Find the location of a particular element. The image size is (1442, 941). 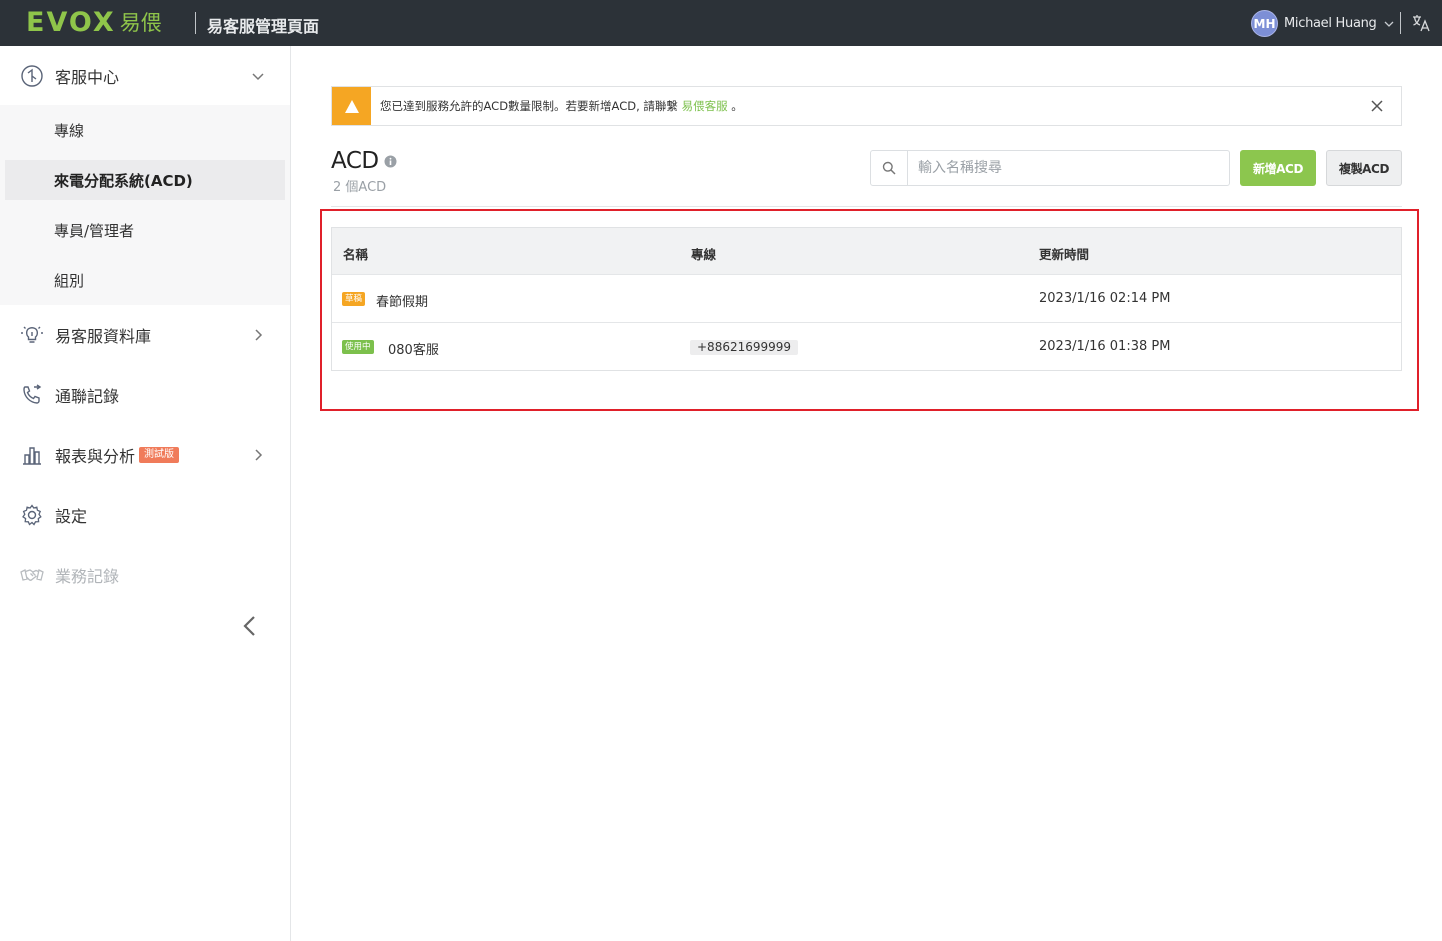

alert-suffix: 。 is located at coordinates (737, 106).